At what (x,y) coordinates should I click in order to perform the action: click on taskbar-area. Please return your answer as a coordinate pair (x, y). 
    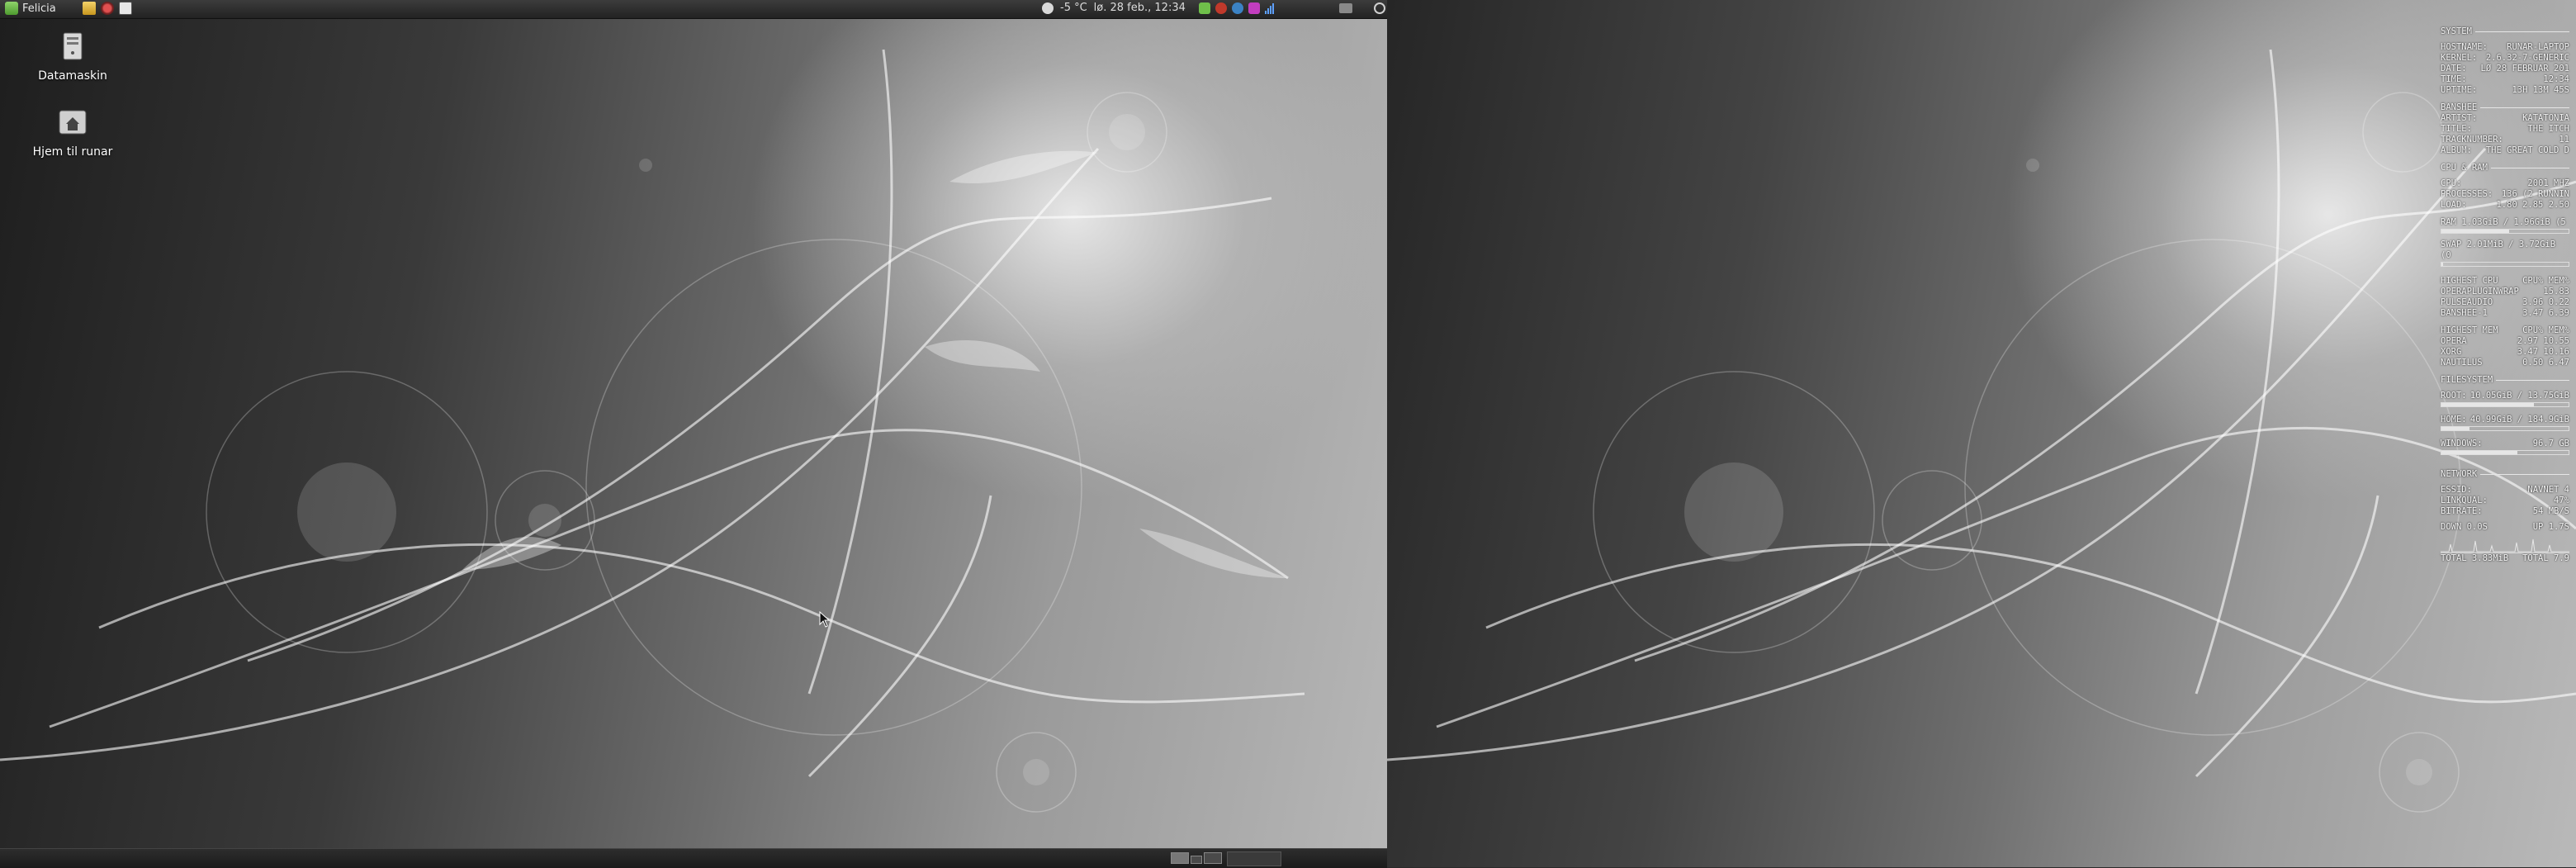
    Looking at the image, I should click on (1254, 858).